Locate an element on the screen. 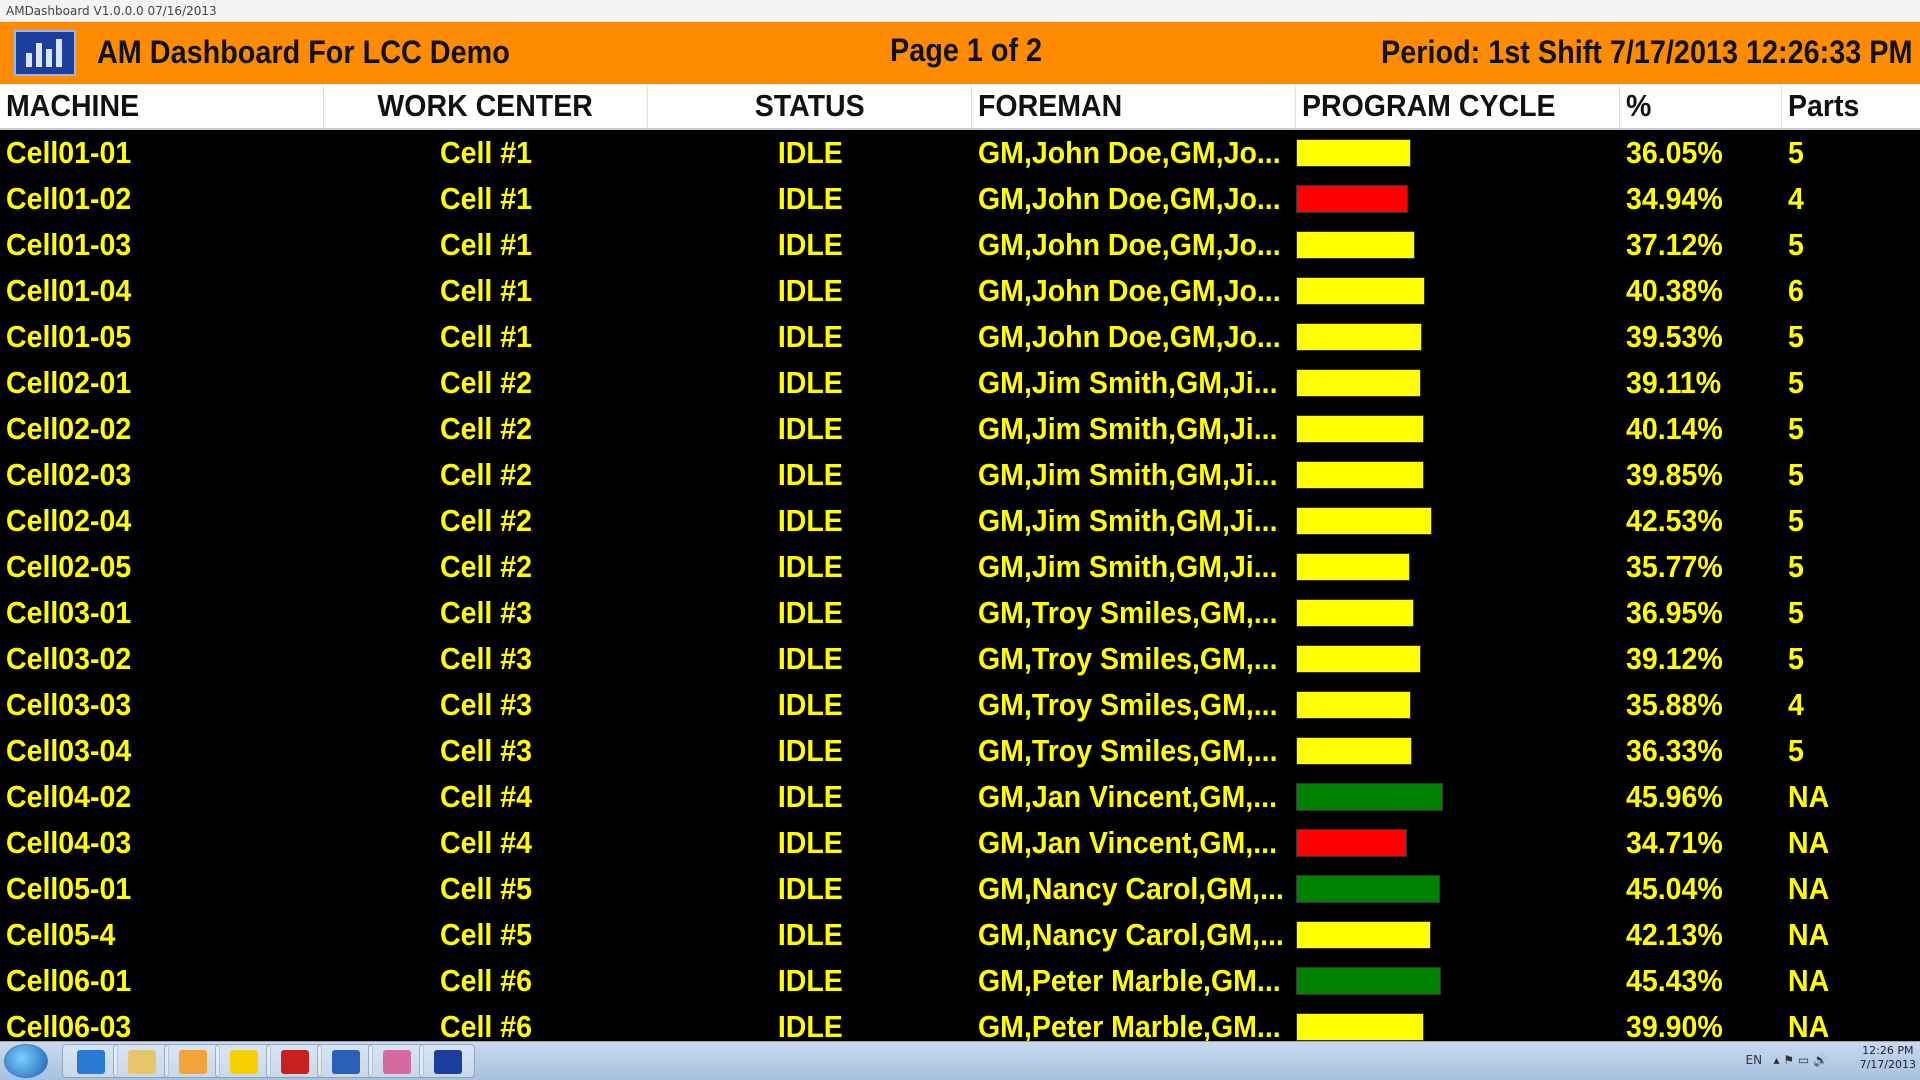 This screenshot has width=1920, height=1080. amdashboard-glyph is located at coordinates (448, 1062).